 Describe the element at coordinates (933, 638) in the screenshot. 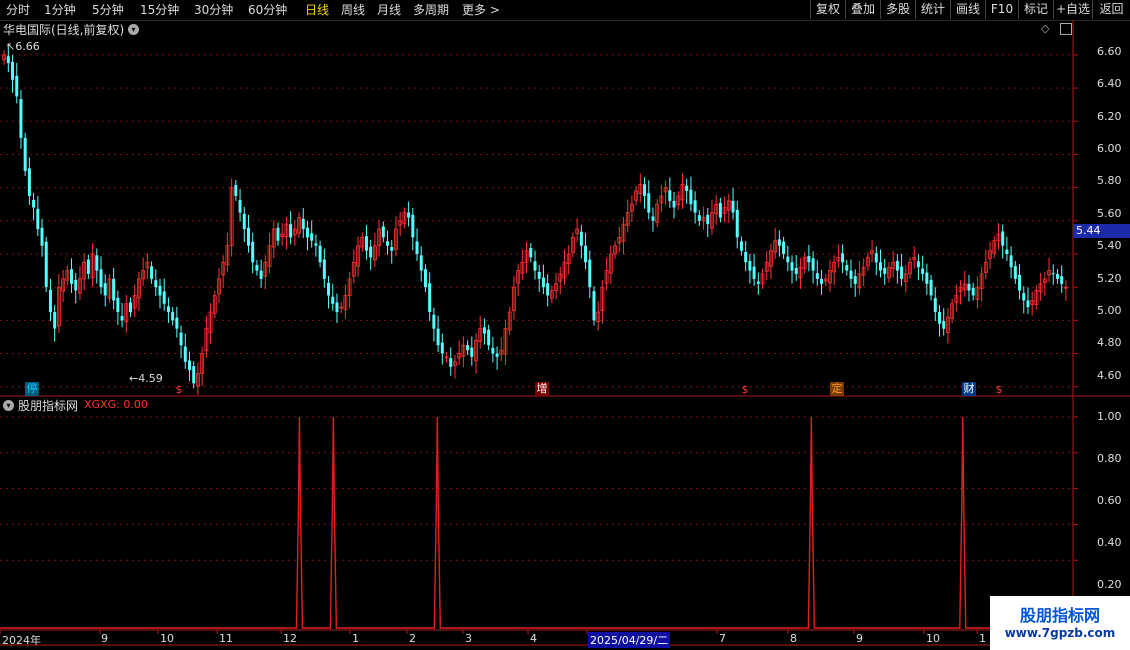

I see `date-axis-tick: 10` at that location.